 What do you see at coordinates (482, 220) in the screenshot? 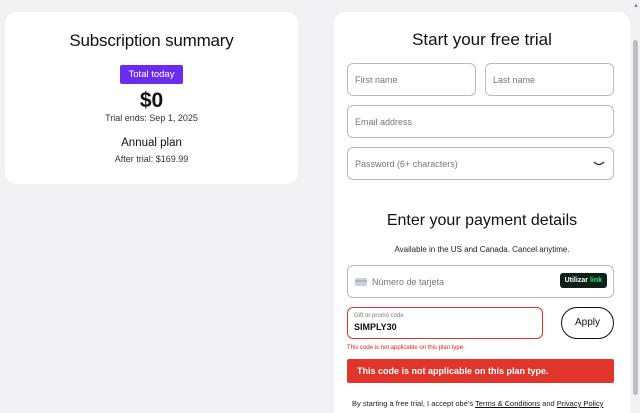
I see `payment-title: Enter your payment details` at bounding box center [482, 220].